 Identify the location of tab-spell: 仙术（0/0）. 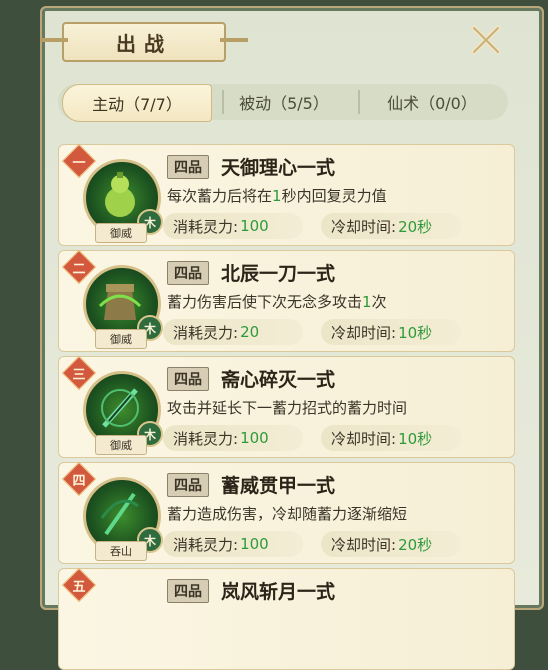
(432, 102).